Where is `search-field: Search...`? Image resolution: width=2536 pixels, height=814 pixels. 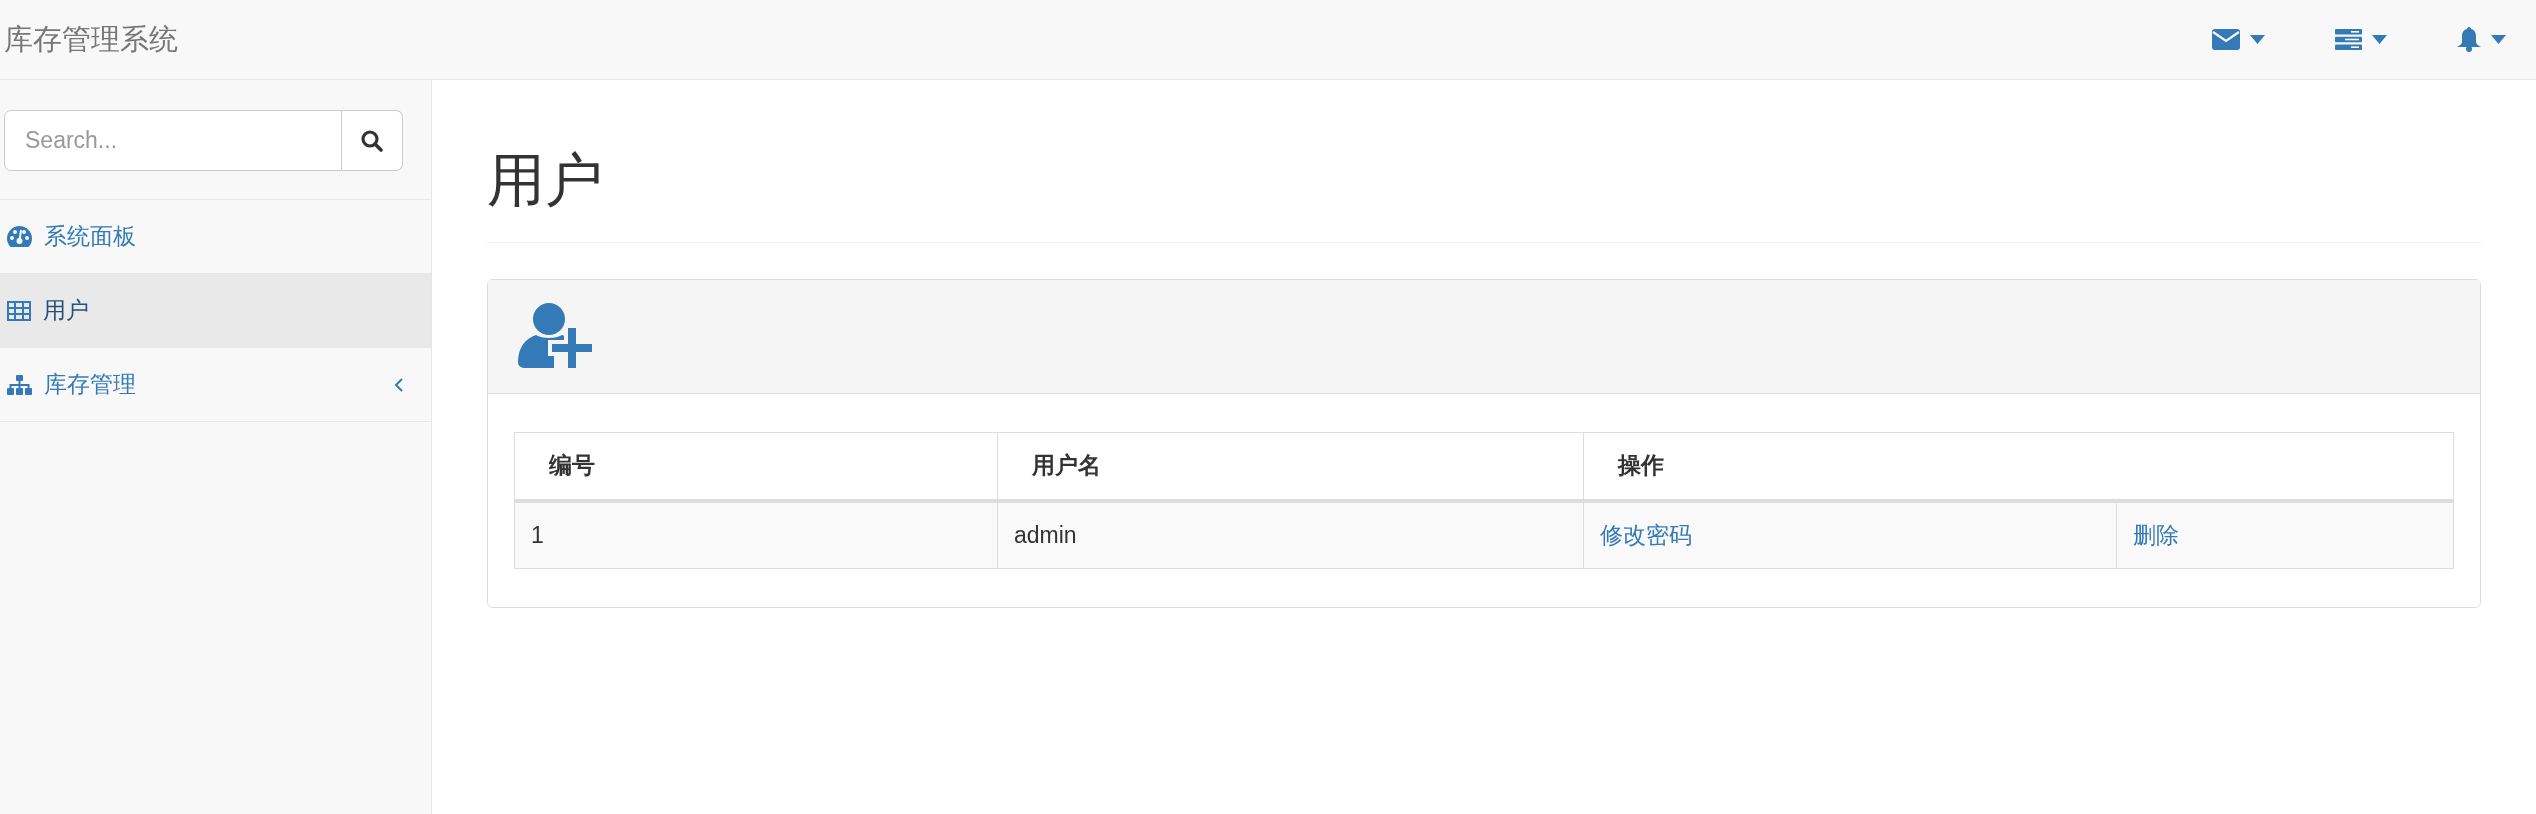
search-field: Search... is located at coordinates (173, 140).